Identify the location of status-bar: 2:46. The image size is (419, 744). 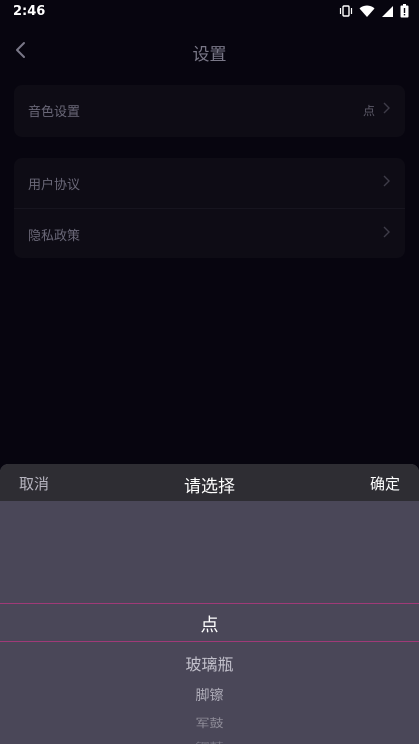
(209, 12).